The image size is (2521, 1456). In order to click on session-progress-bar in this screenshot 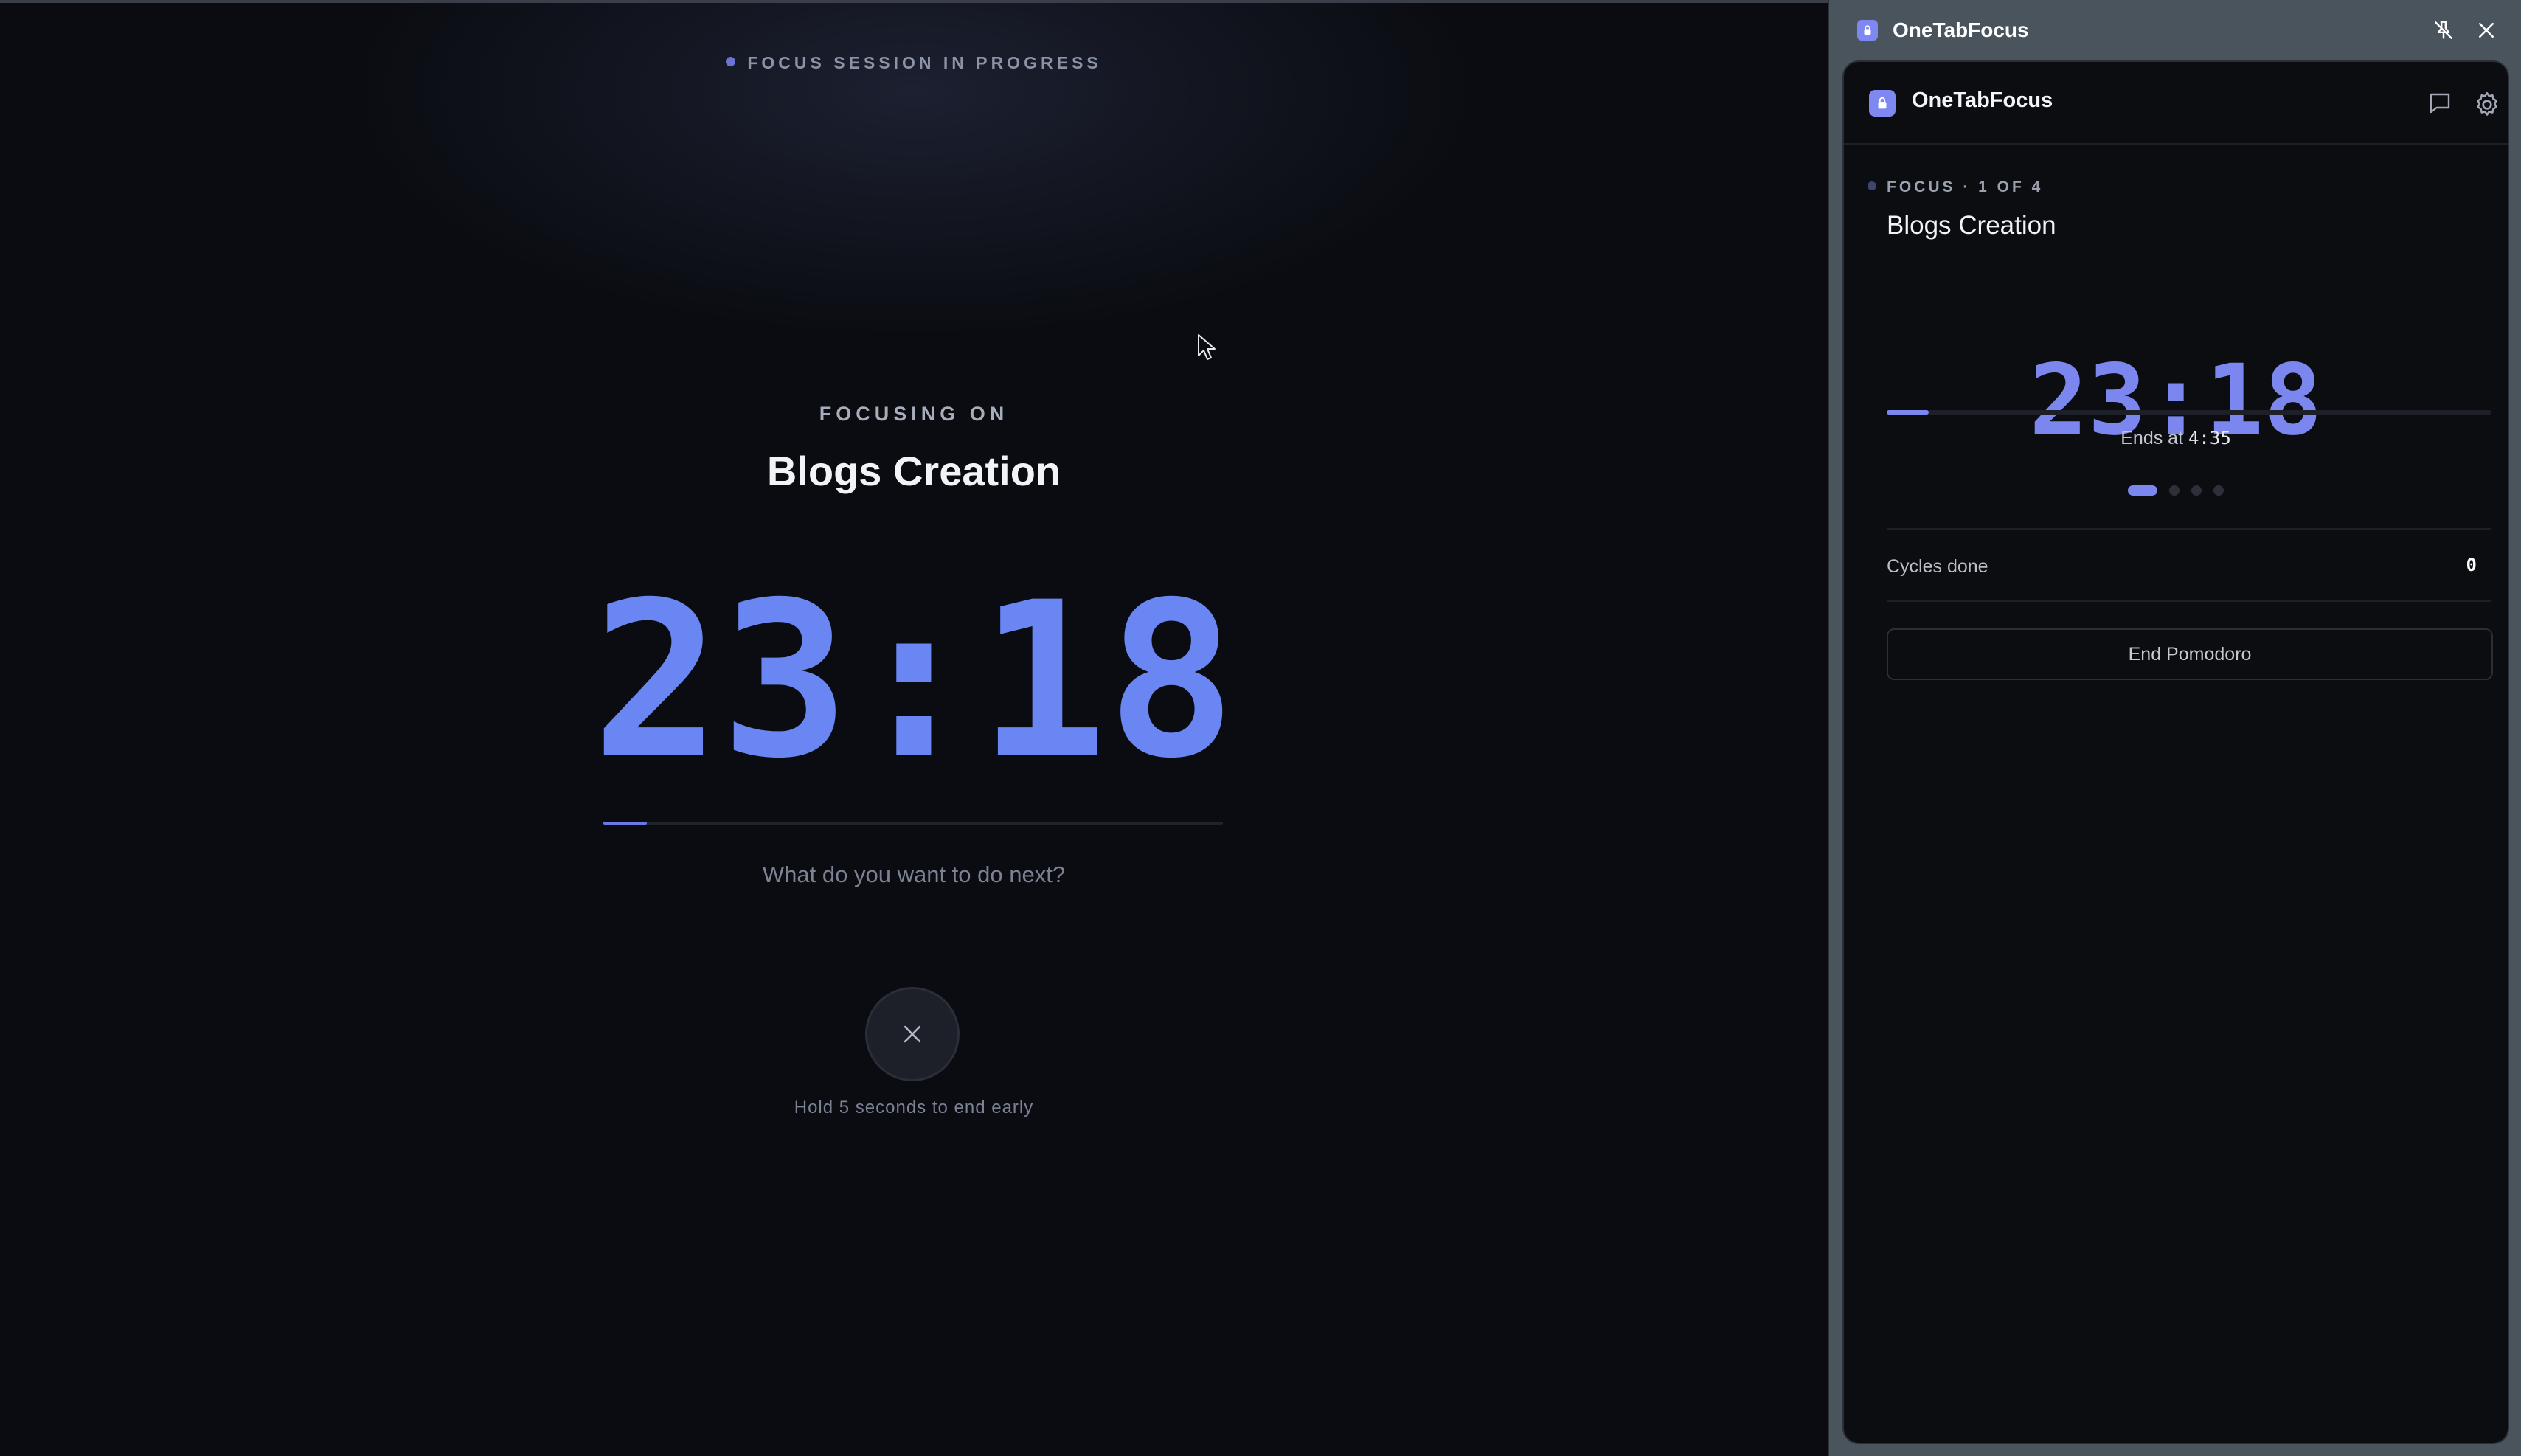, I will do `click(913, 823)`.